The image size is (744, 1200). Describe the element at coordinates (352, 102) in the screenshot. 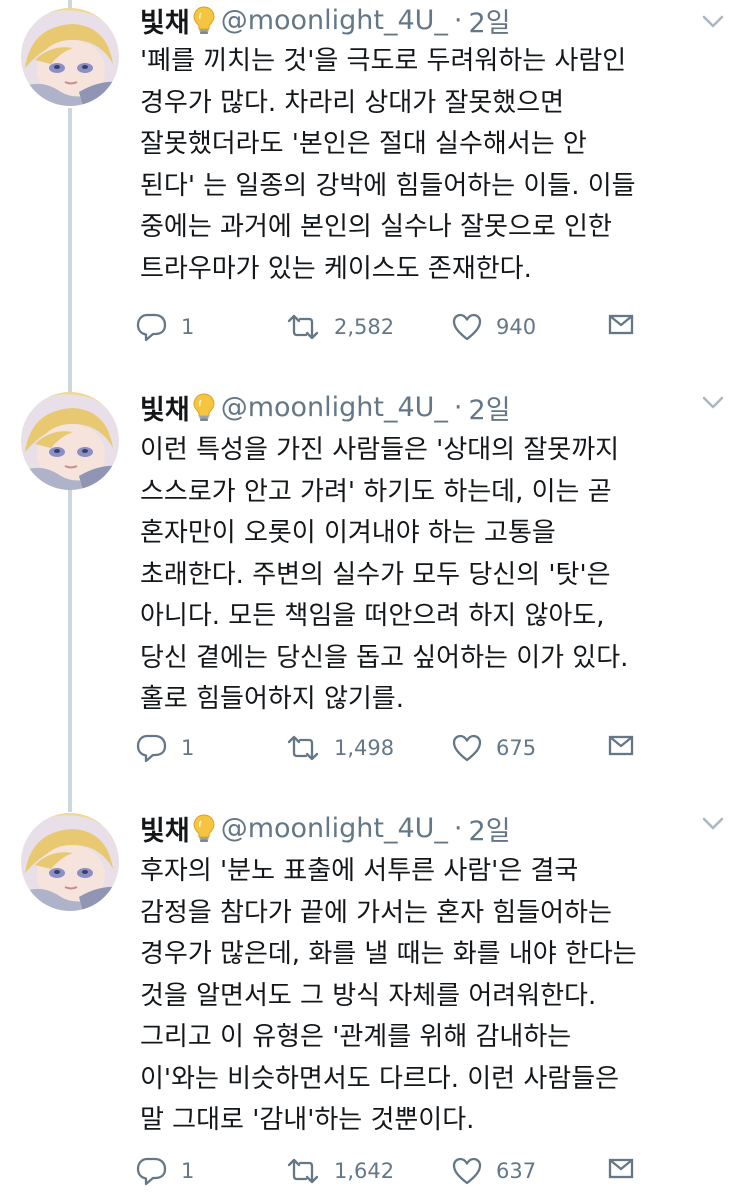

I see `tweet-text-line: 경우가 많다. 차라리 상대가 잘못했으면` at that location.